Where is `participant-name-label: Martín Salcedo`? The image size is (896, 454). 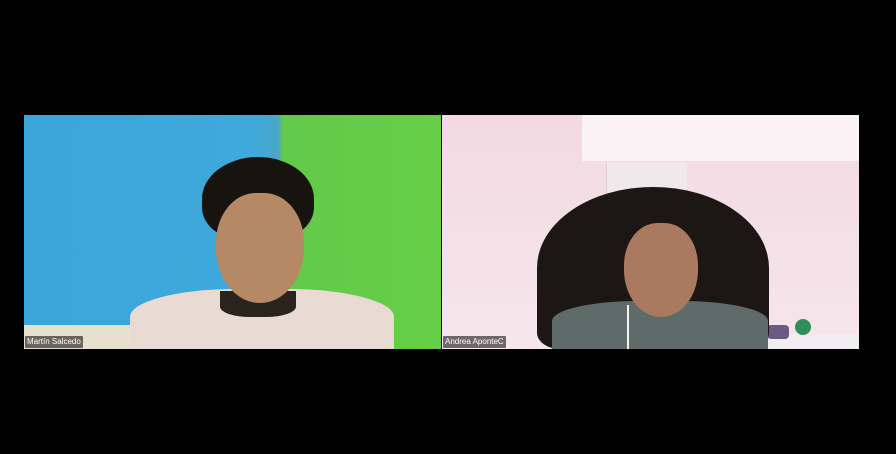
participant-name-label: Martín Salcedo is located at coordinates (54, 342).